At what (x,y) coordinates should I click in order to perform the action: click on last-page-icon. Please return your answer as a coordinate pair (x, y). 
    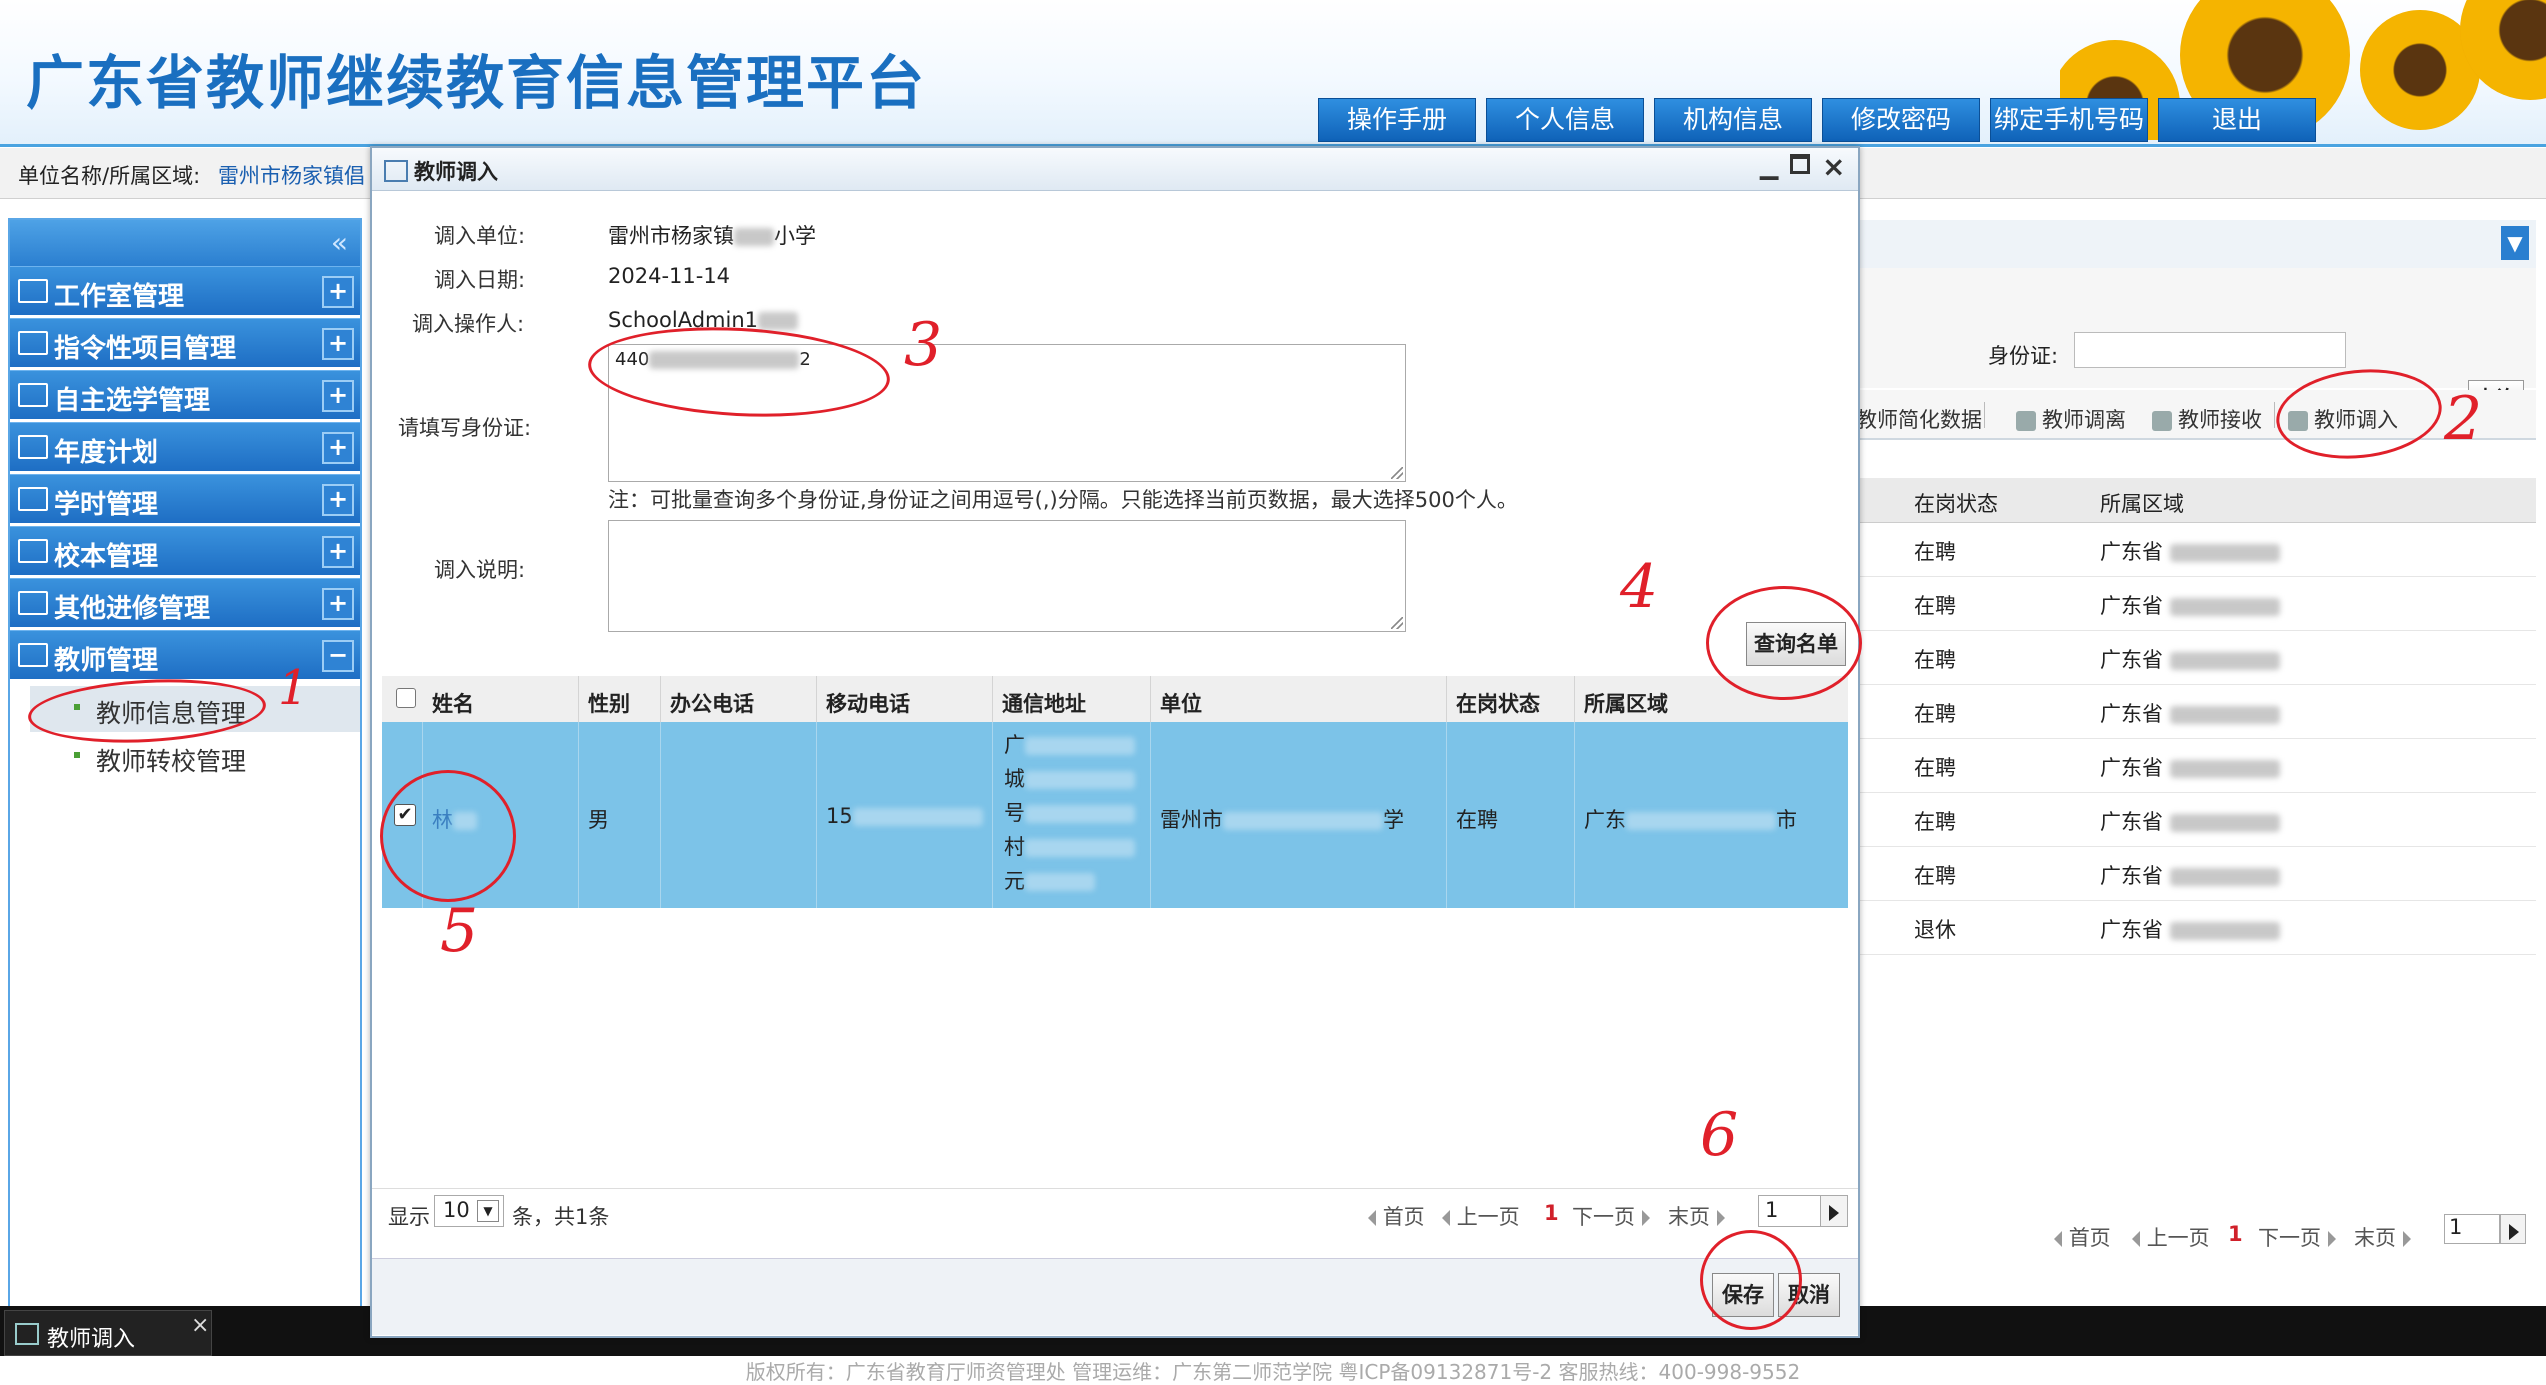
    Looking at the image, I should click on (1720, 1218).